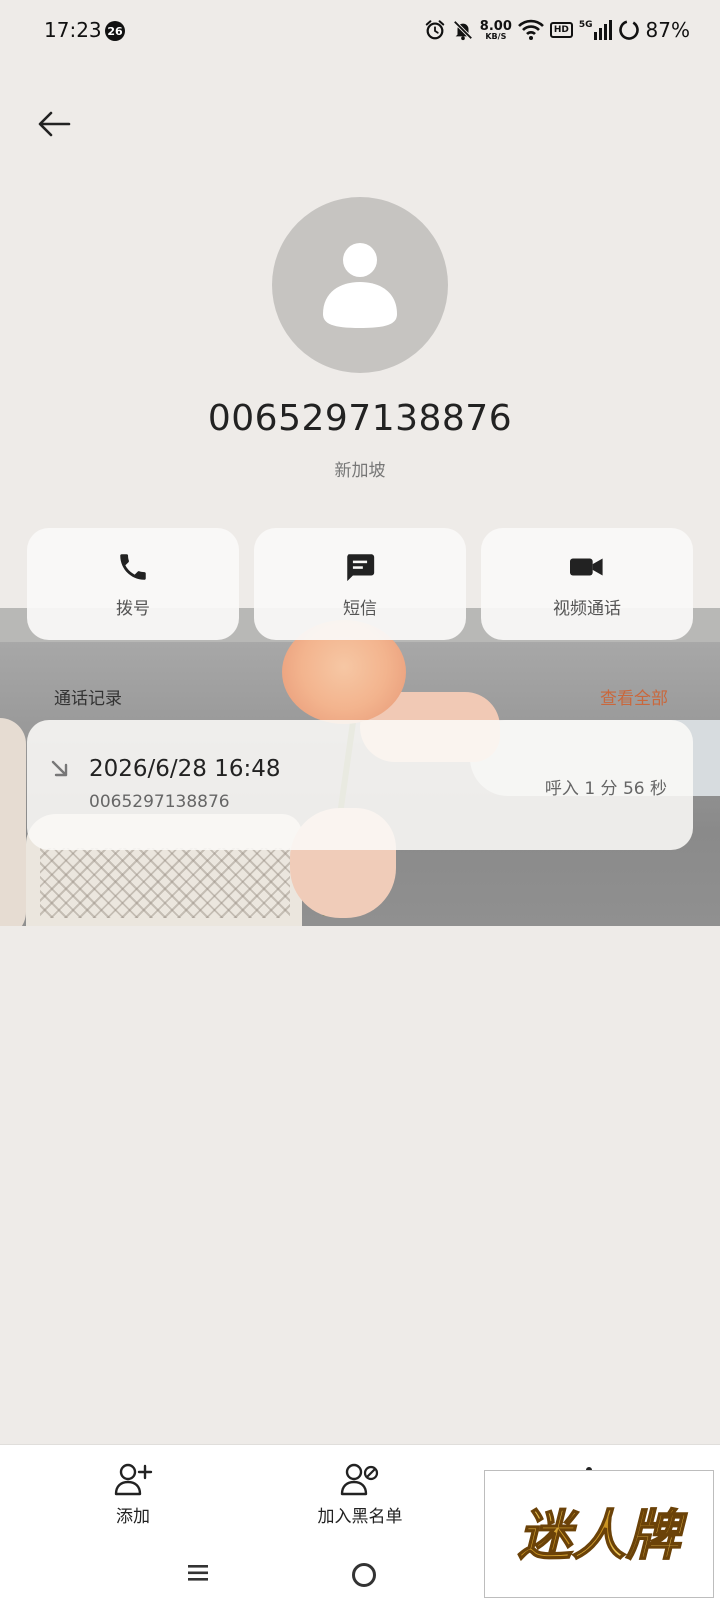 This screenshot has width=720, height=1612. What do you see at coordinates (360, 584) in the screenshot?
I see `sms-button: 短信` at bounding box center [360, 584].